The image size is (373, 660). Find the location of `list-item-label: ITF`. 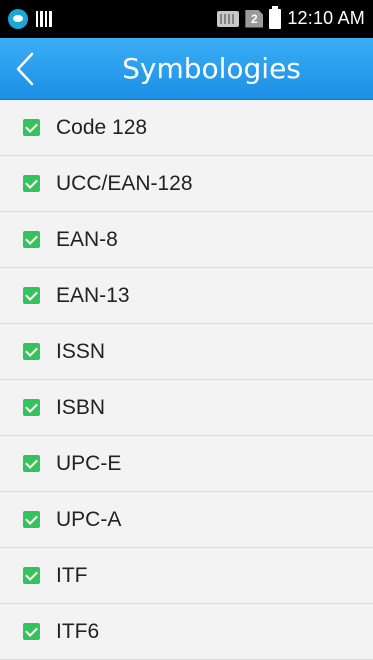

list-item-label: ITF is located at coordinates (72, 575).